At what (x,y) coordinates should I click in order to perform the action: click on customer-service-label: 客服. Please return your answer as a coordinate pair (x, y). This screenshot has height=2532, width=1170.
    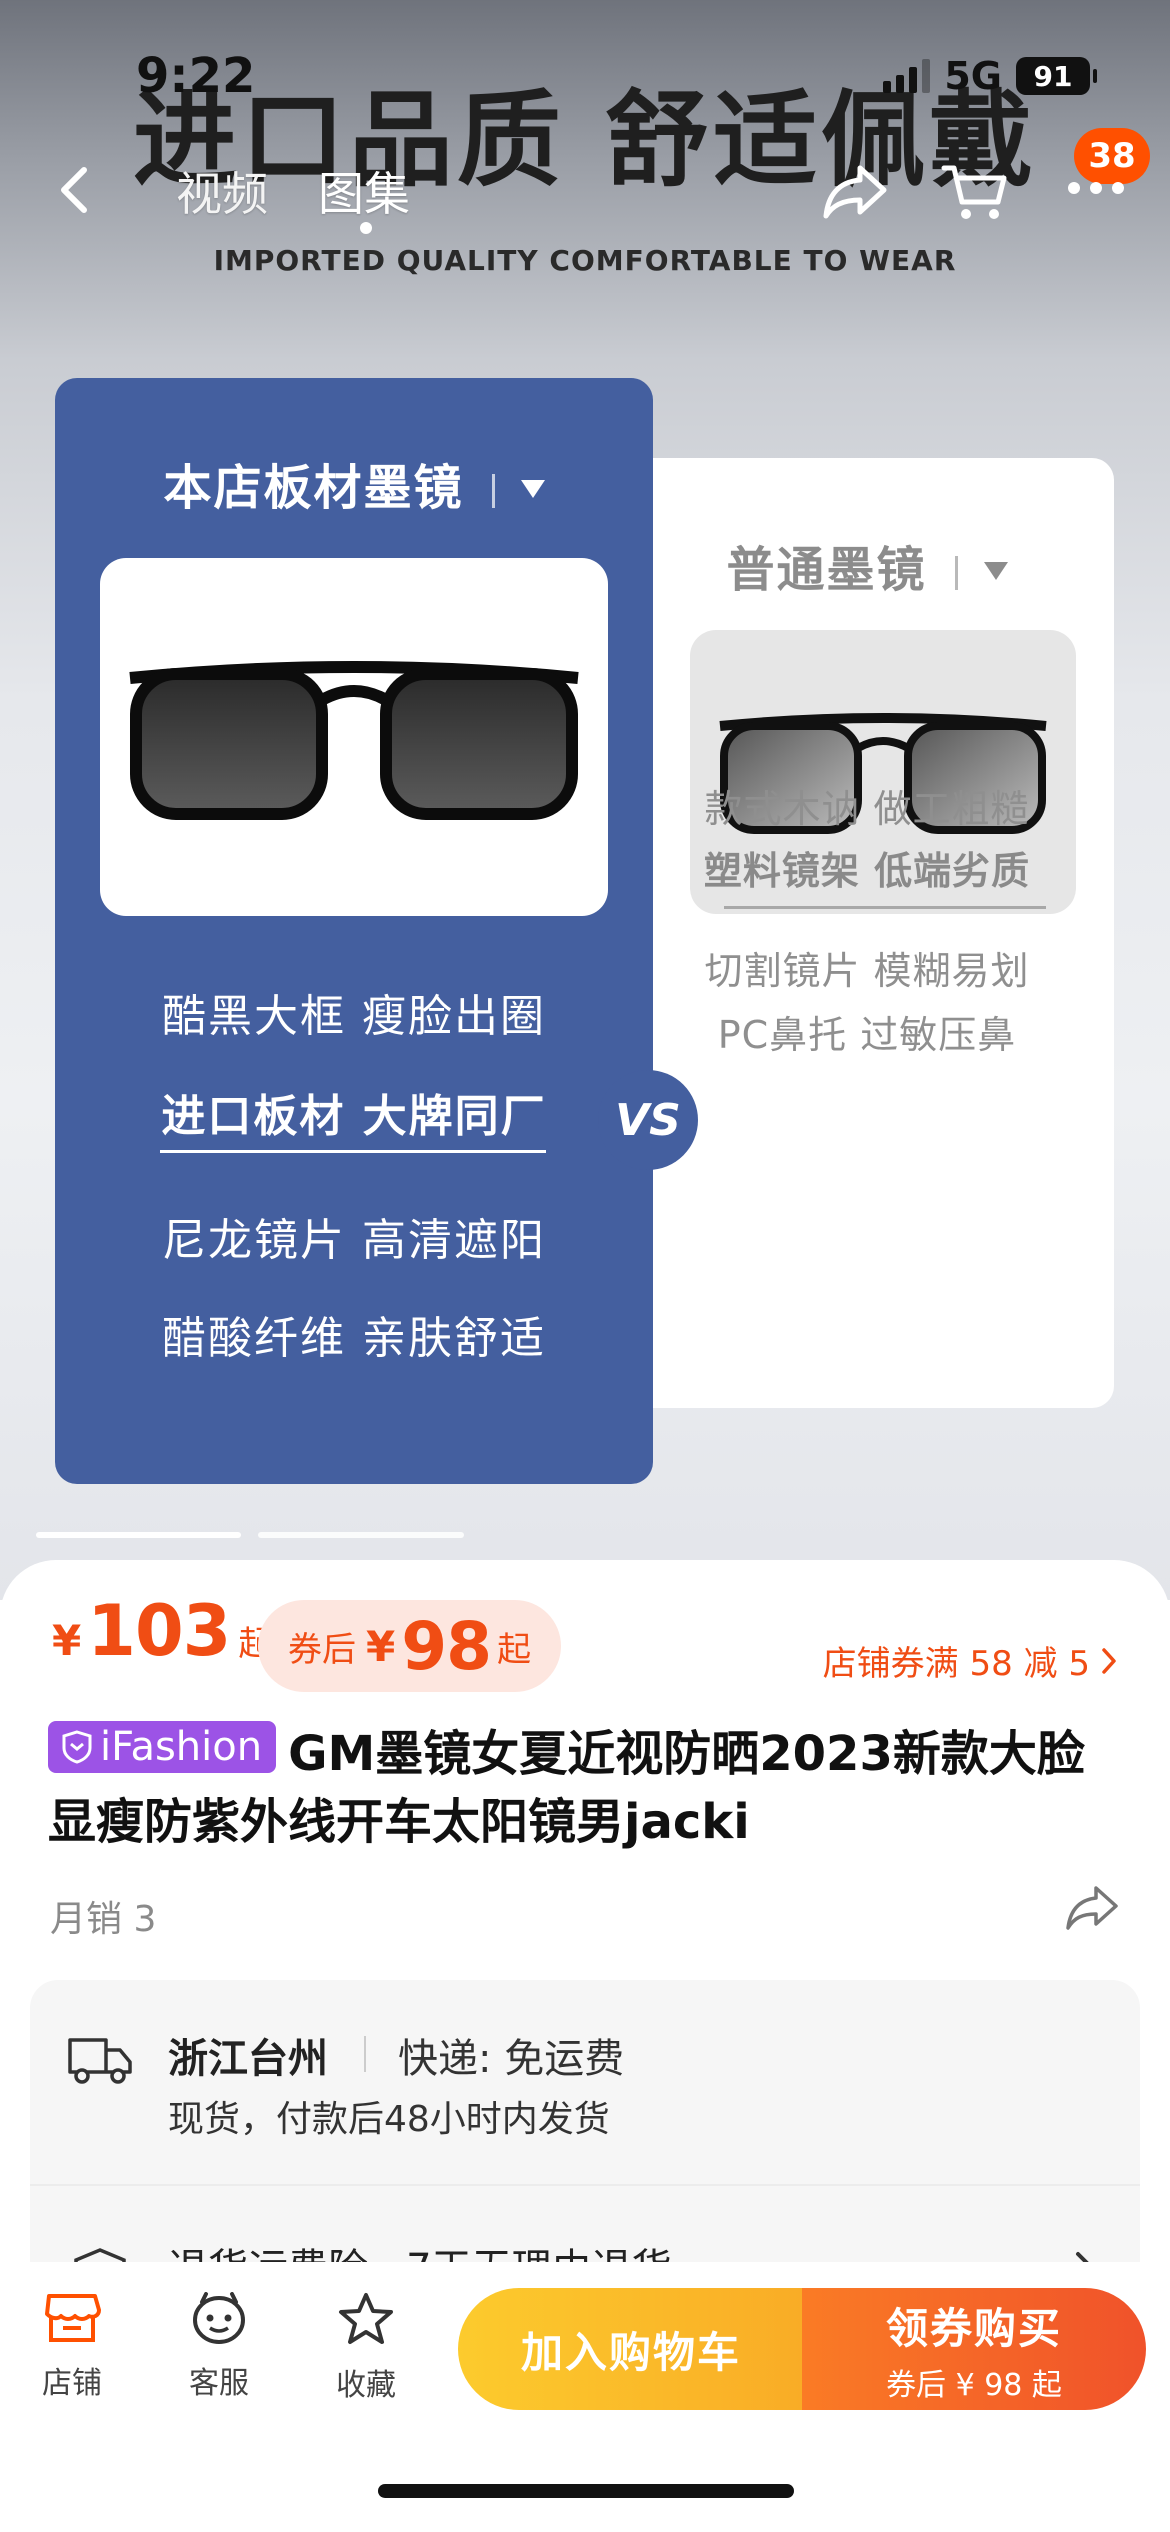
    Looking at the image, I should click on (219, 2383).